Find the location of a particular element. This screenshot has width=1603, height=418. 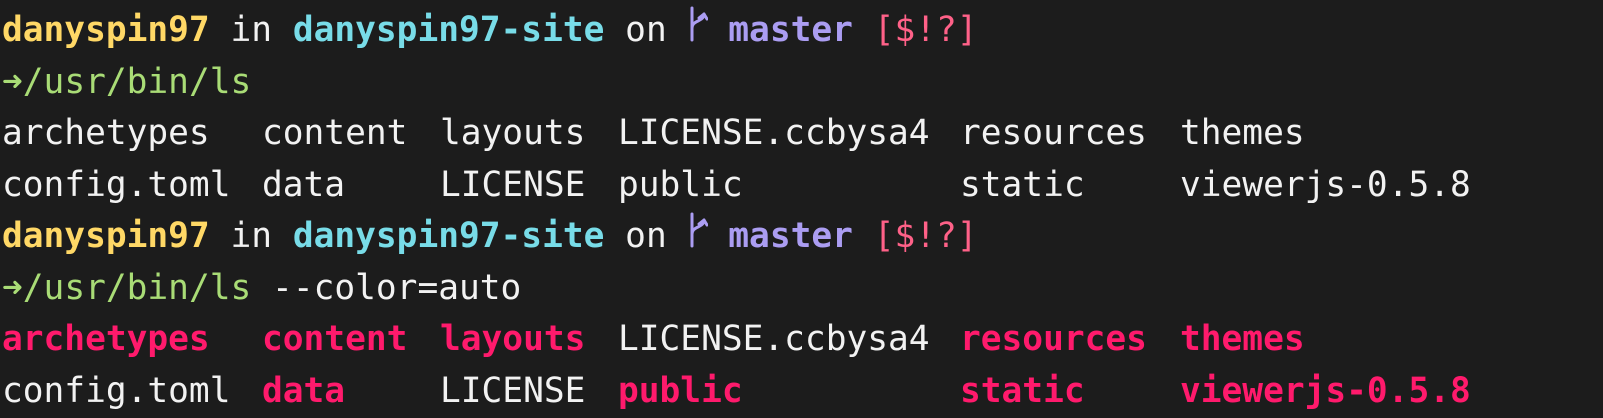

ls-entry: archetypes is located at coordinates (106, 133).